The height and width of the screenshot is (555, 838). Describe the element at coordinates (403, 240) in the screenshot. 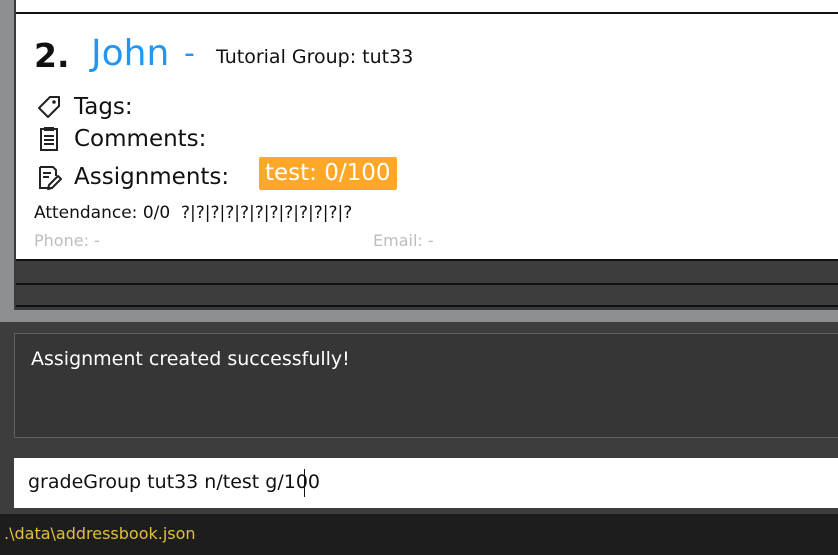

I see `email-text: Email: -` at that location.